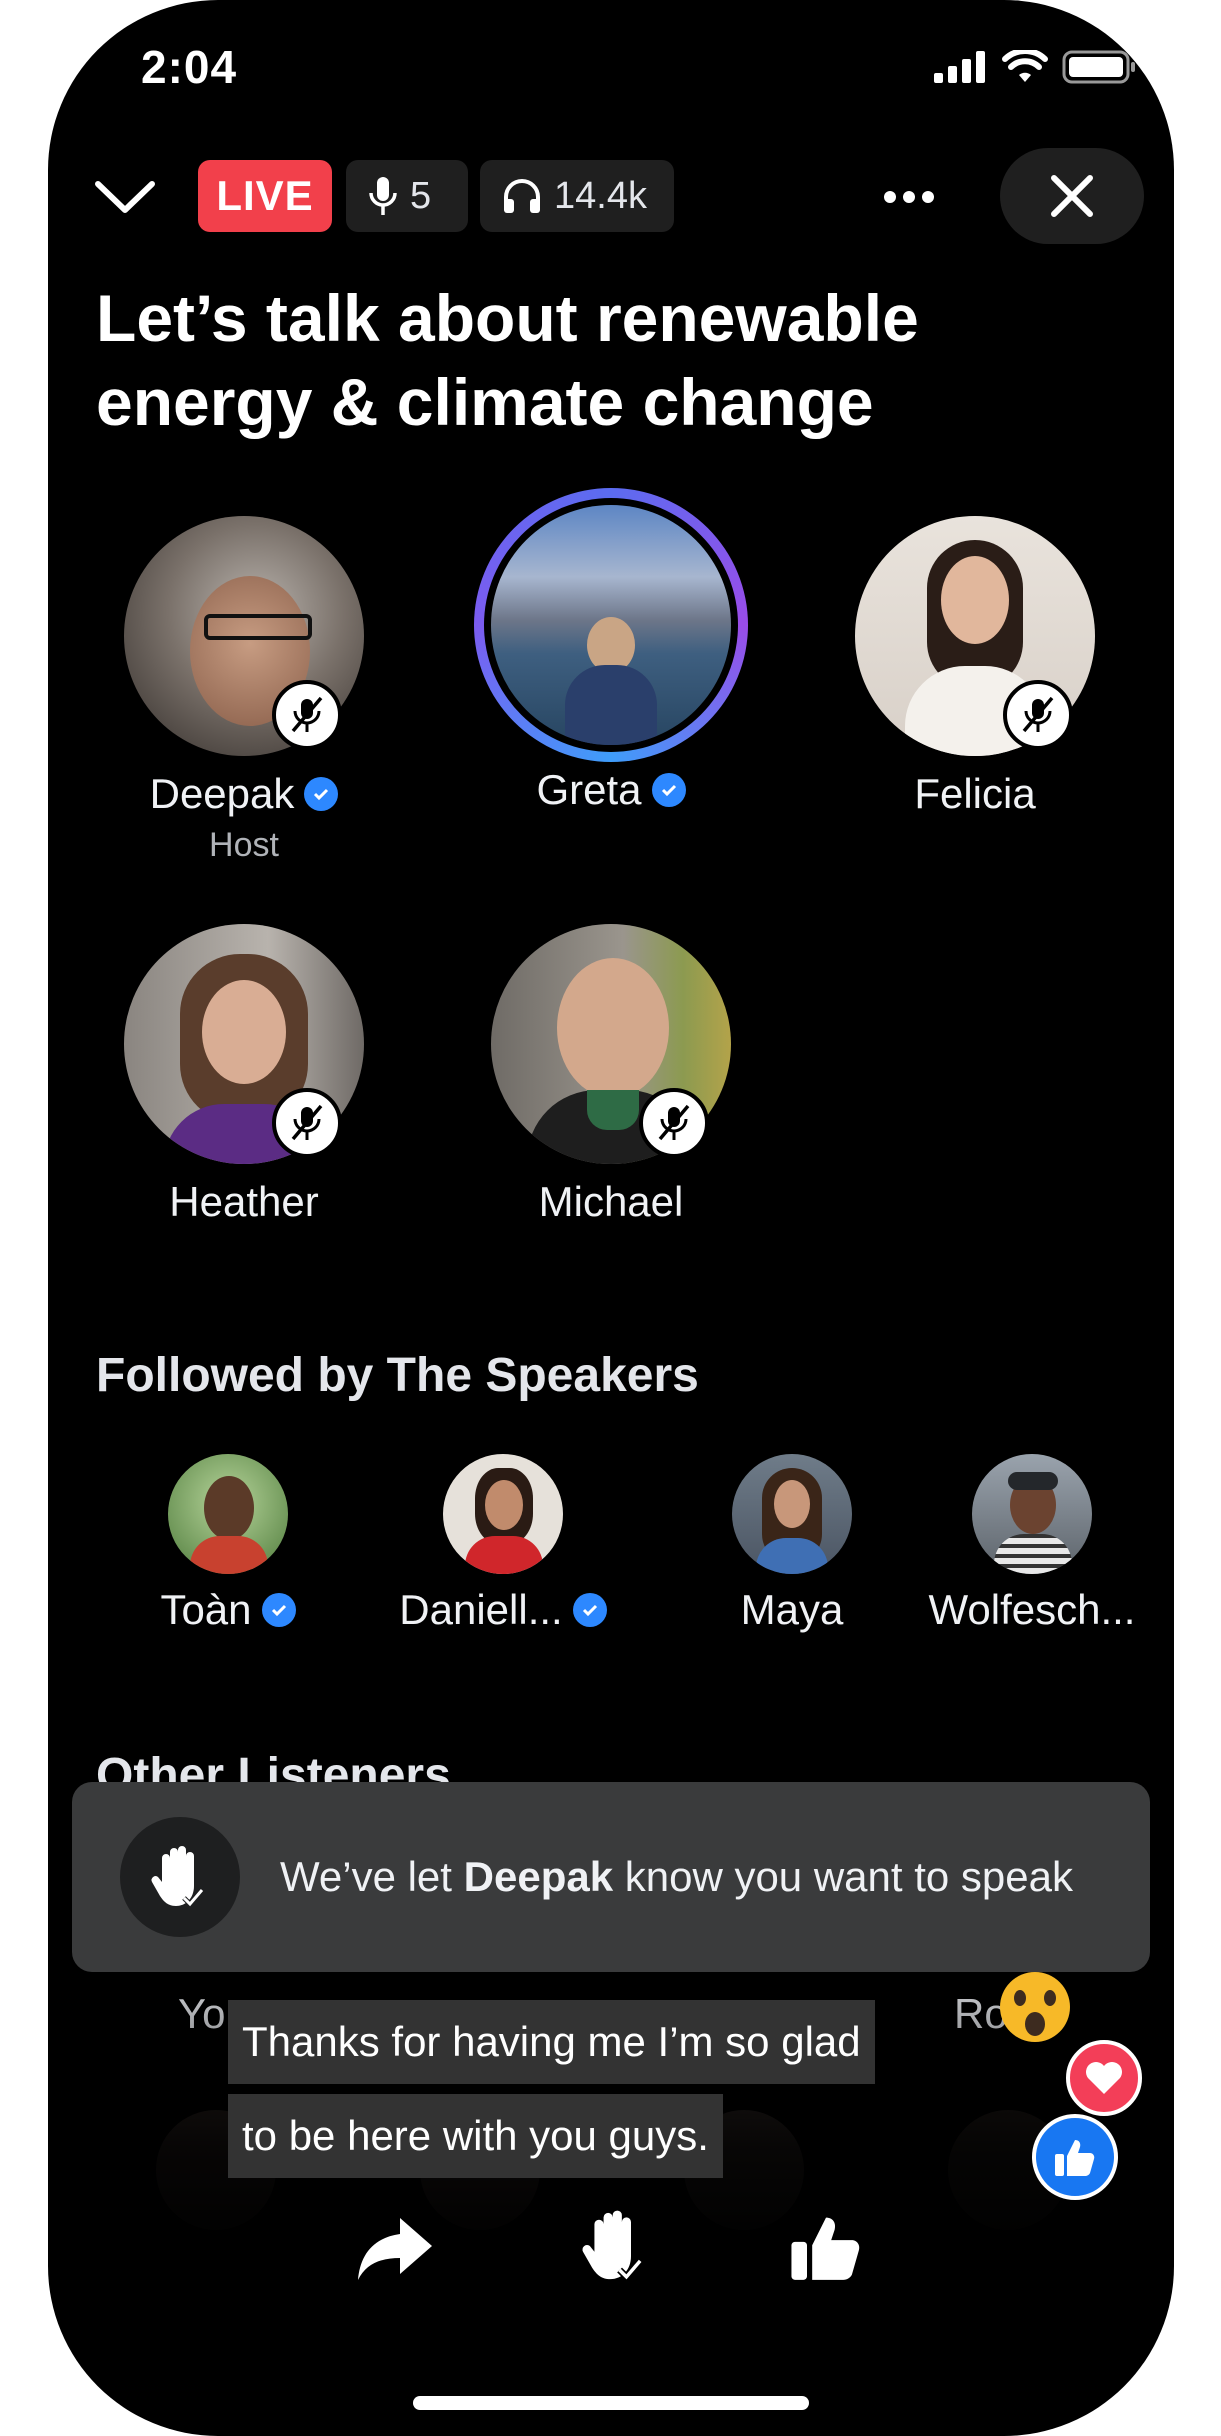 The width and height of the screenshot is (1221, 2436). I want to click on battery-icon, so click(1098, 67).